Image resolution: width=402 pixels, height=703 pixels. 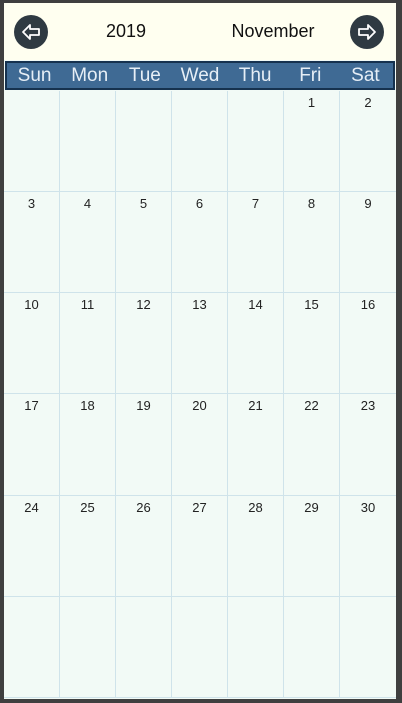 I want to click on day-number: 19, so click(x=143, y=406).